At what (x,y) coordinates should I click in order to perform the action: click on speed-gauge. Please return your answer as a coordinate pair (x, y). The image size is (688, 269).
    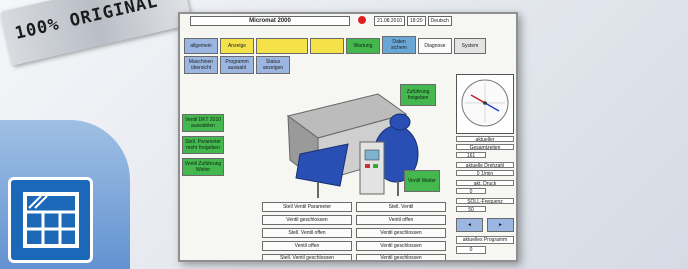
    Looking at the image, I should click on (485, 104).